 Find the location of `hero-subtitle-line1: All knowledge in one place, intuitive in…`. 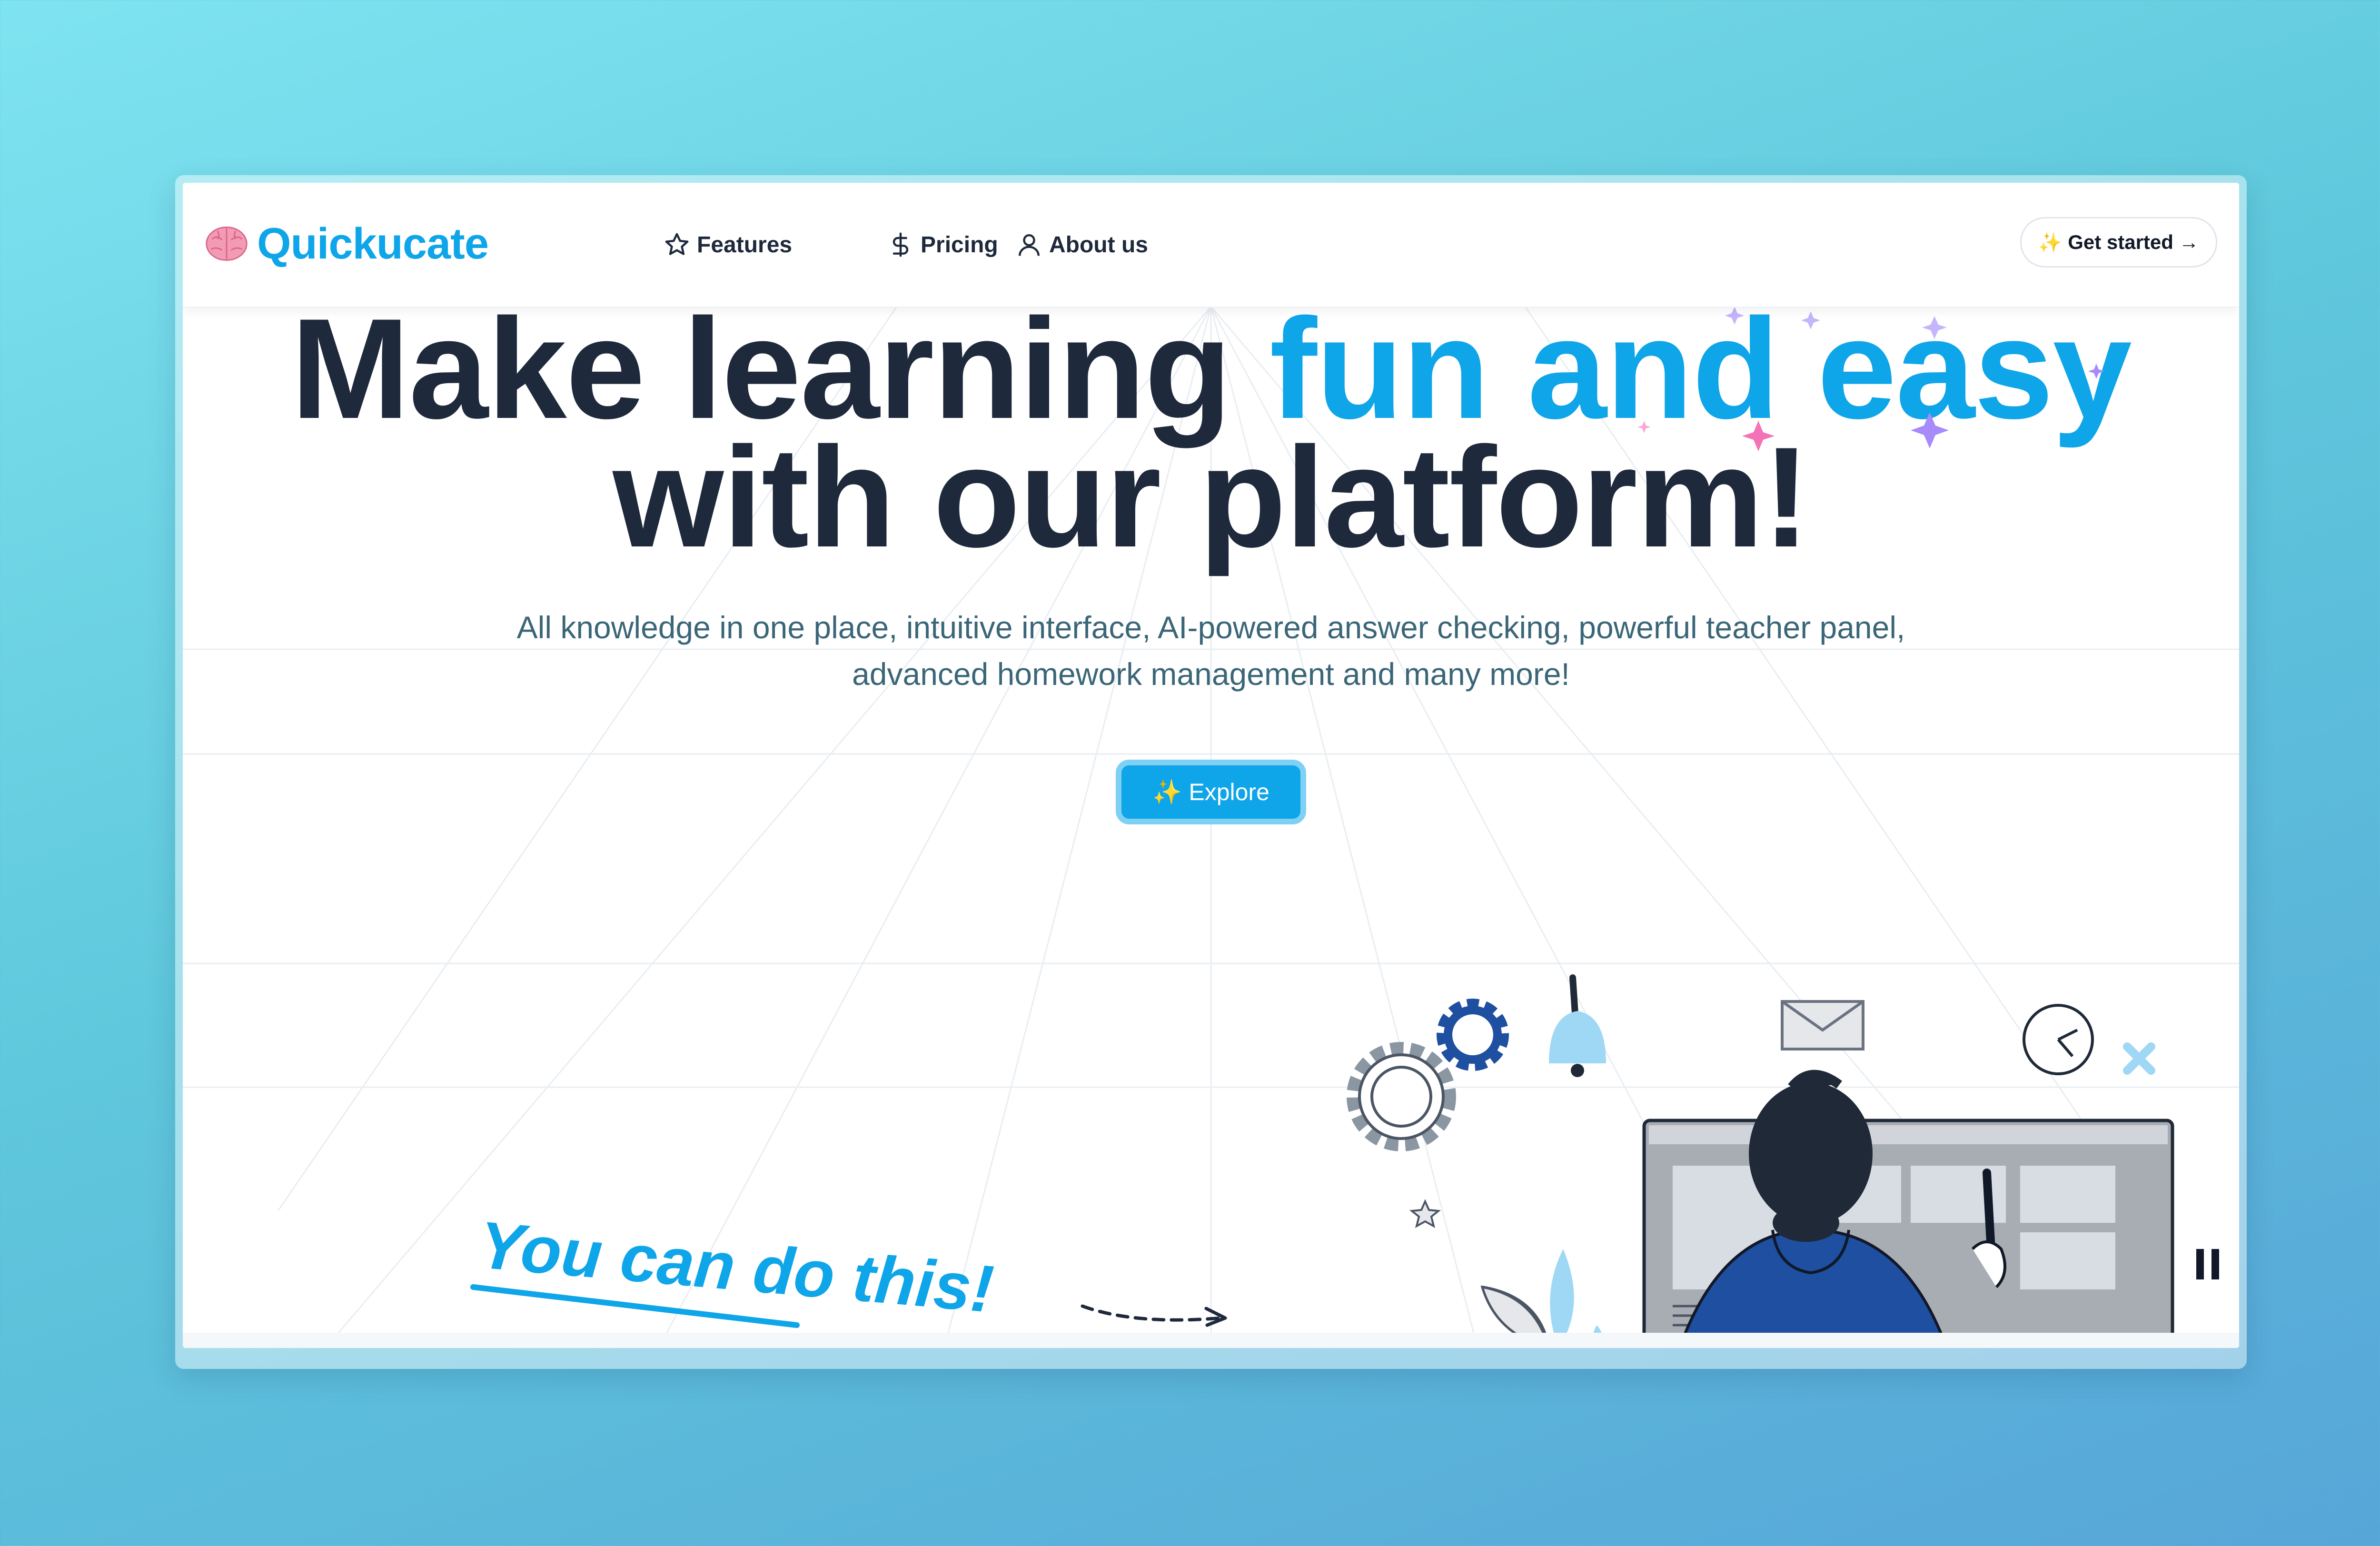

hero-subtitle-line1: All knowledge in one place, intuitive in… is located at coordinates (1210, 627).